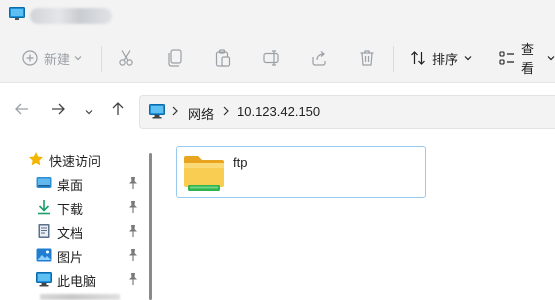 The height and width of the screenshot is (300, 555). I want to click on sort-button: 排序, so click(441, 58).